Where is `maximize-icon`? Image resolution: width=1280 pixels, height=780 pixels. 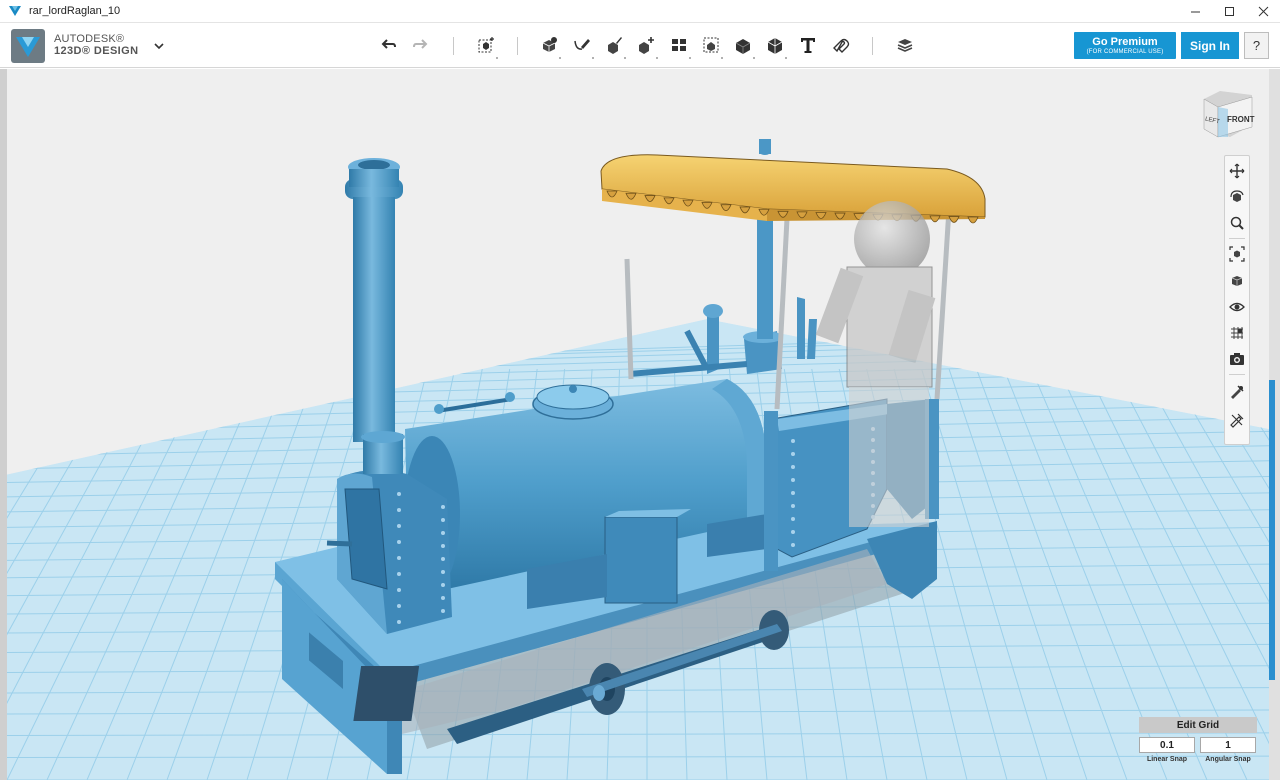 maximize-icon is located at coordinates (1229, 11).